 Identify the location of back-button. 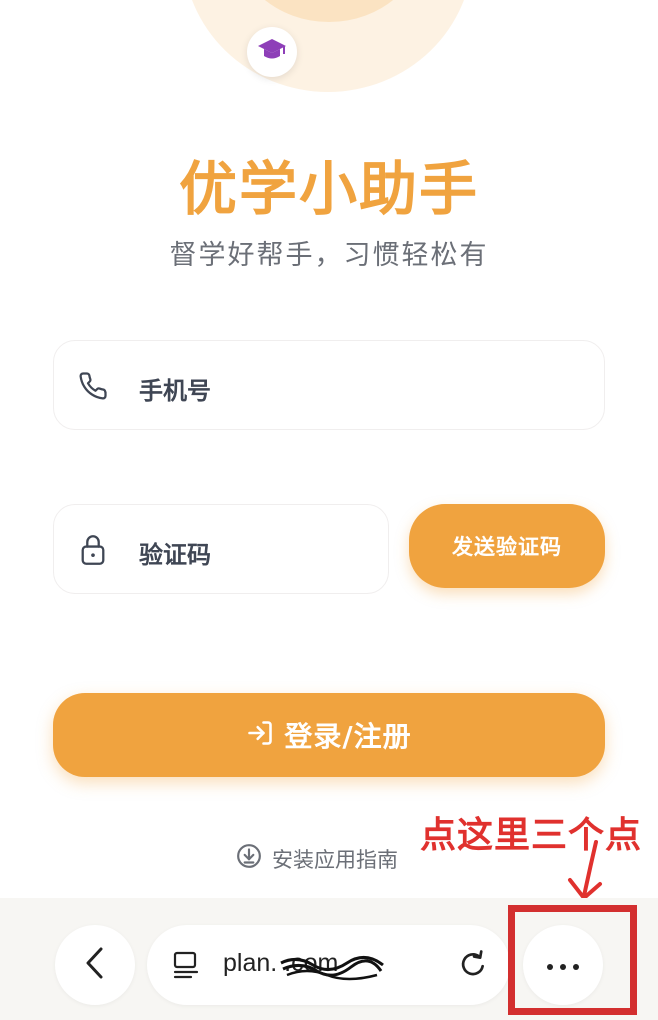
(95, 965).